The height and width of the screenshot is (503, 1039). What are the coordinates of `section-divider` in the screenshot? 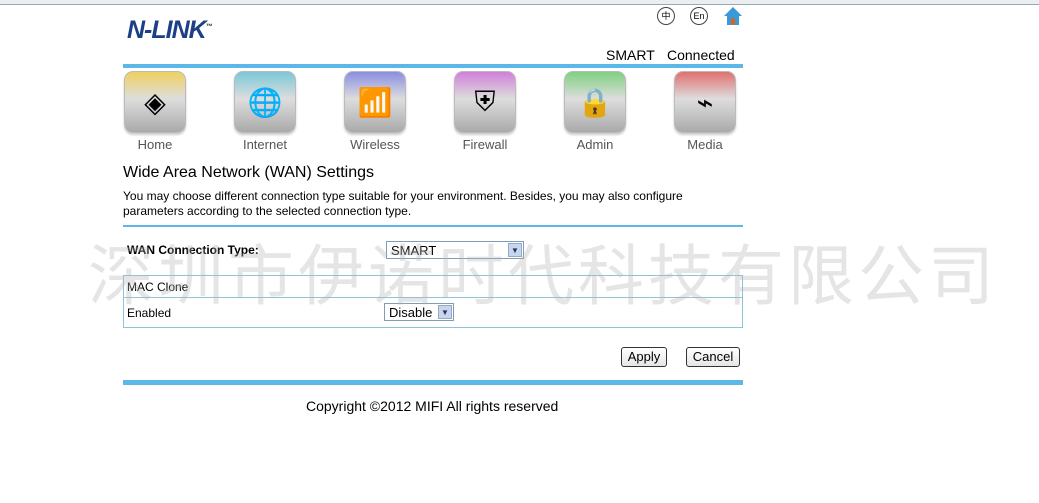 It's located at (433, 226).